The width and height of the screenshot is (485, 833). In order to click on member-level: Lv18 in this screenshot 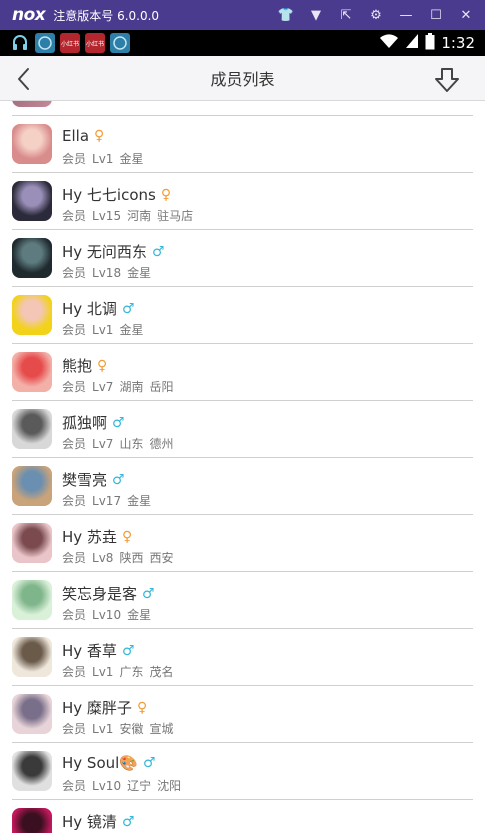, I will do `click(107, 273)`.